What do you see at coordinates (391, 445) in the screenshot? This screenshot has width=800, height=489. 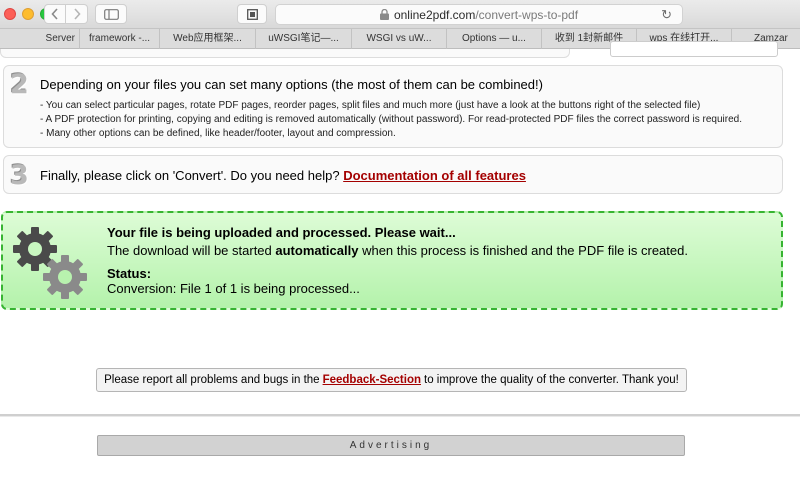 I see `advertising-bar: Advertising` at bounding box center [391, 445].